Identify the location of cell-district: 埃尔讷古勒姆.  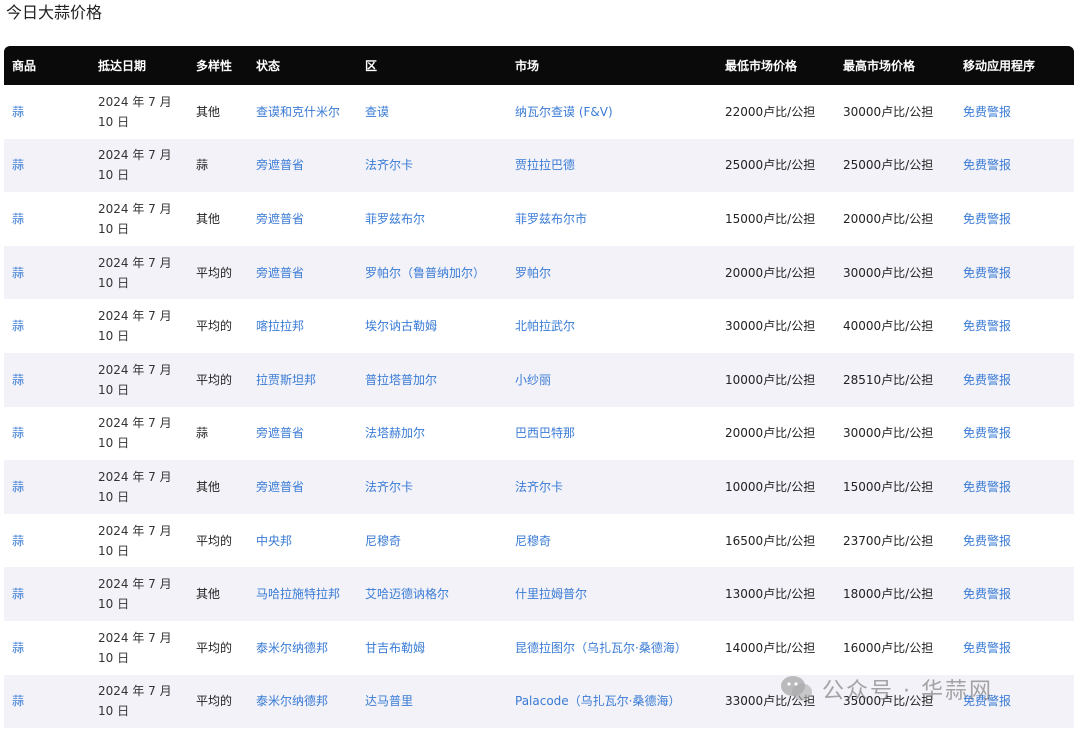
(432, 326).